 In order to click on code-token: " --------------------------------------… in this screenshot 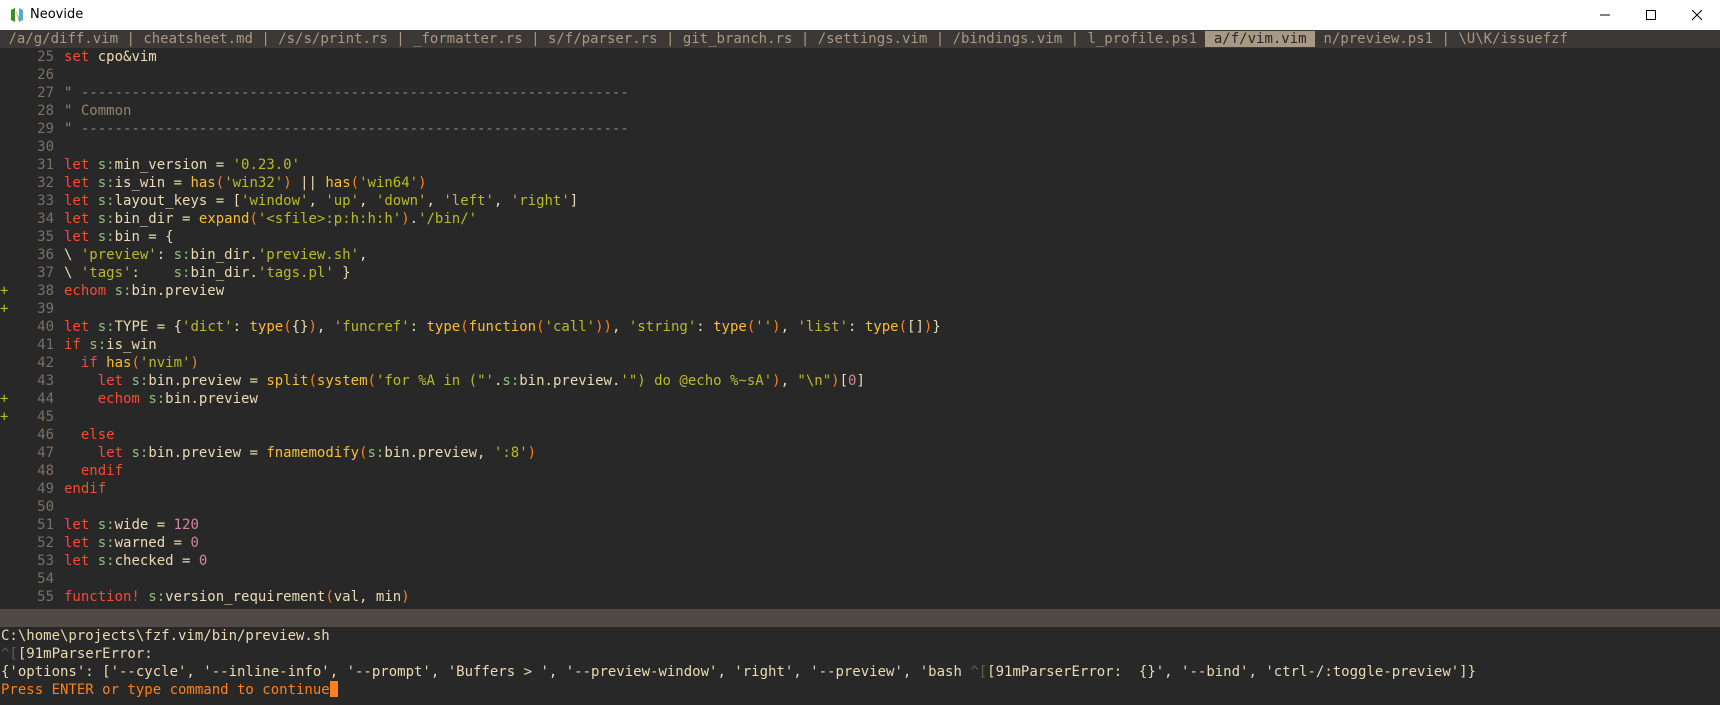, I will do `click(346, 129)`.